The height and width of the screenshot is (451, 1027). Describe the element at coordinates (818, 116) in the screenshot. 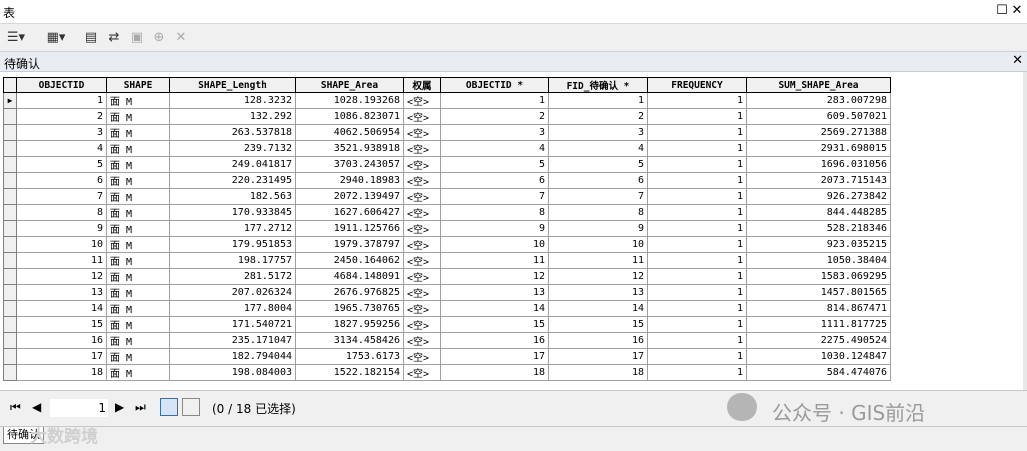

I see `table-cell: 609.507021` at that location.